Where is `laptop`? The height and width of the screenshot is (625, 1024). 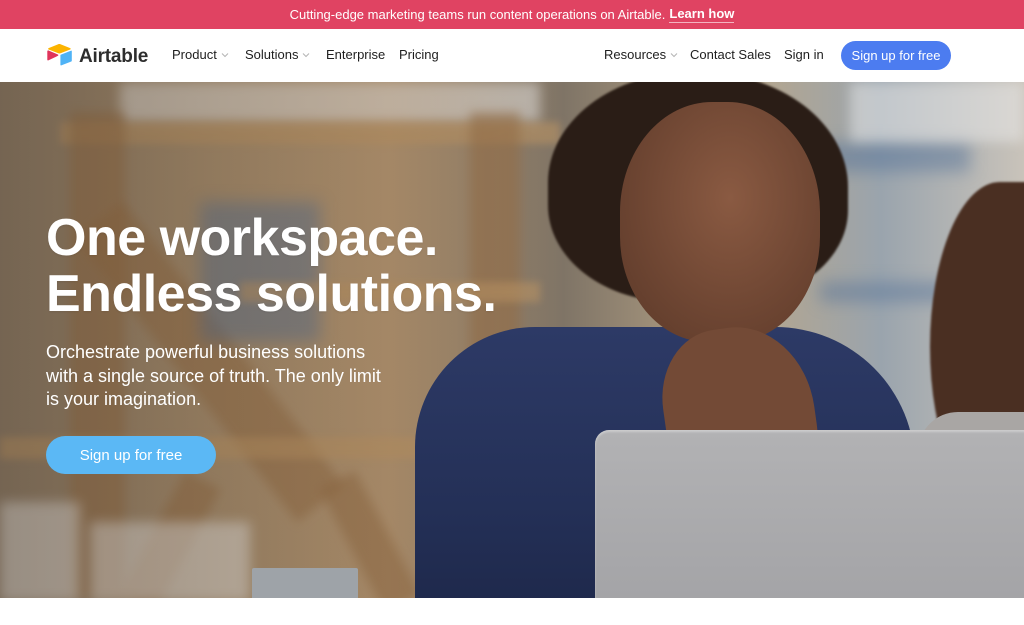 laptop is located at coordinates (809, 514).